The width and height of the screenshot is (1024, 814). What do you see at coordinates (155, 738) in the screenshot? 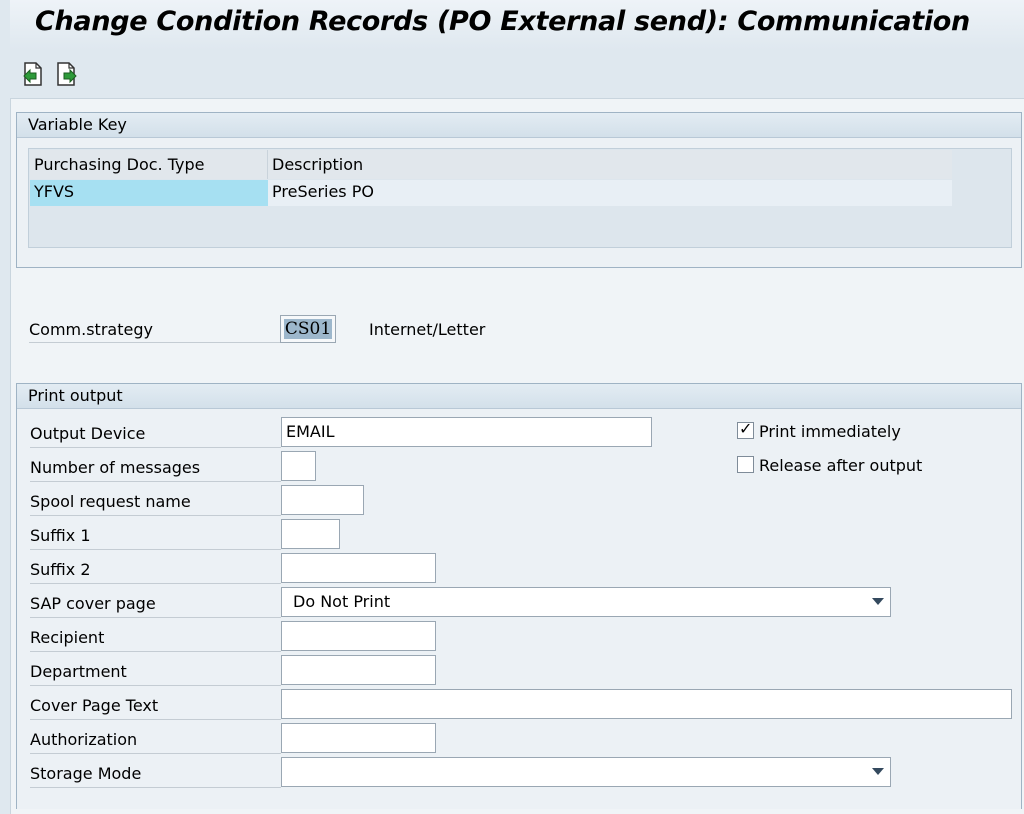
I see `authorization-label: Authorization` at bounding box center [155, 738].